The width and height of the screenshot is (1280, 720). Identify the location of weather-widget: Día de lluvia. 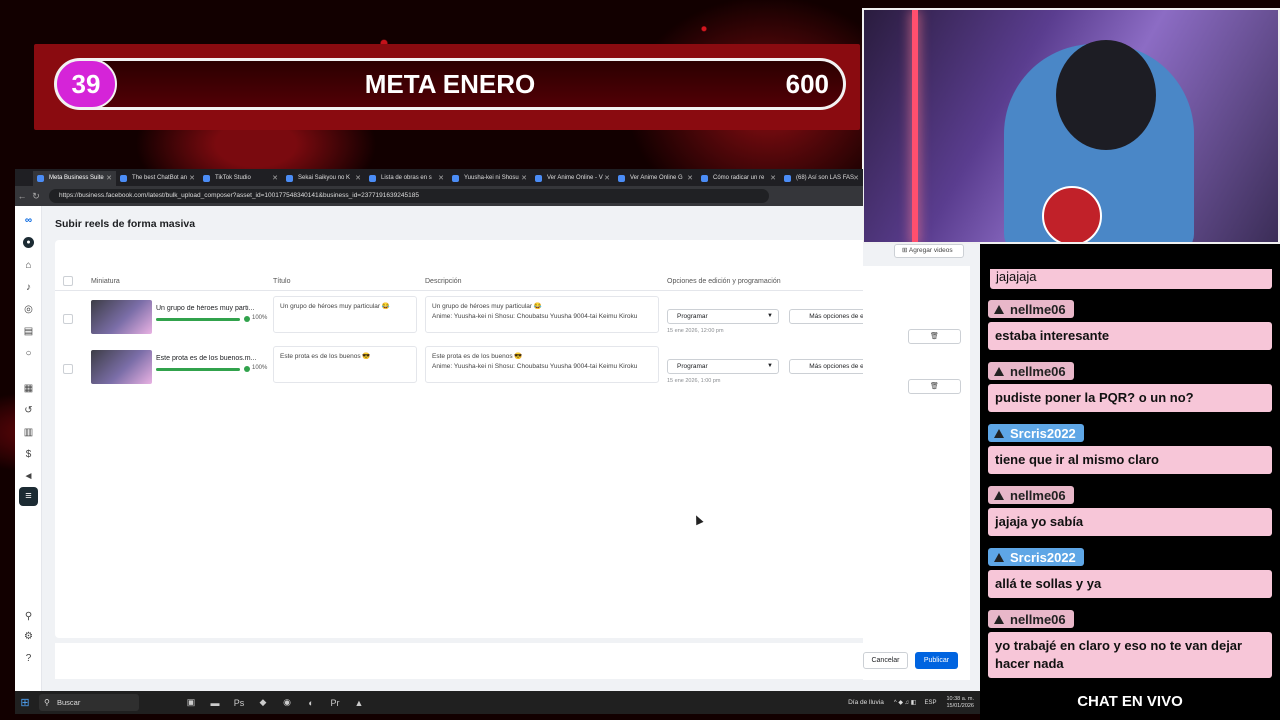
(869, 702).